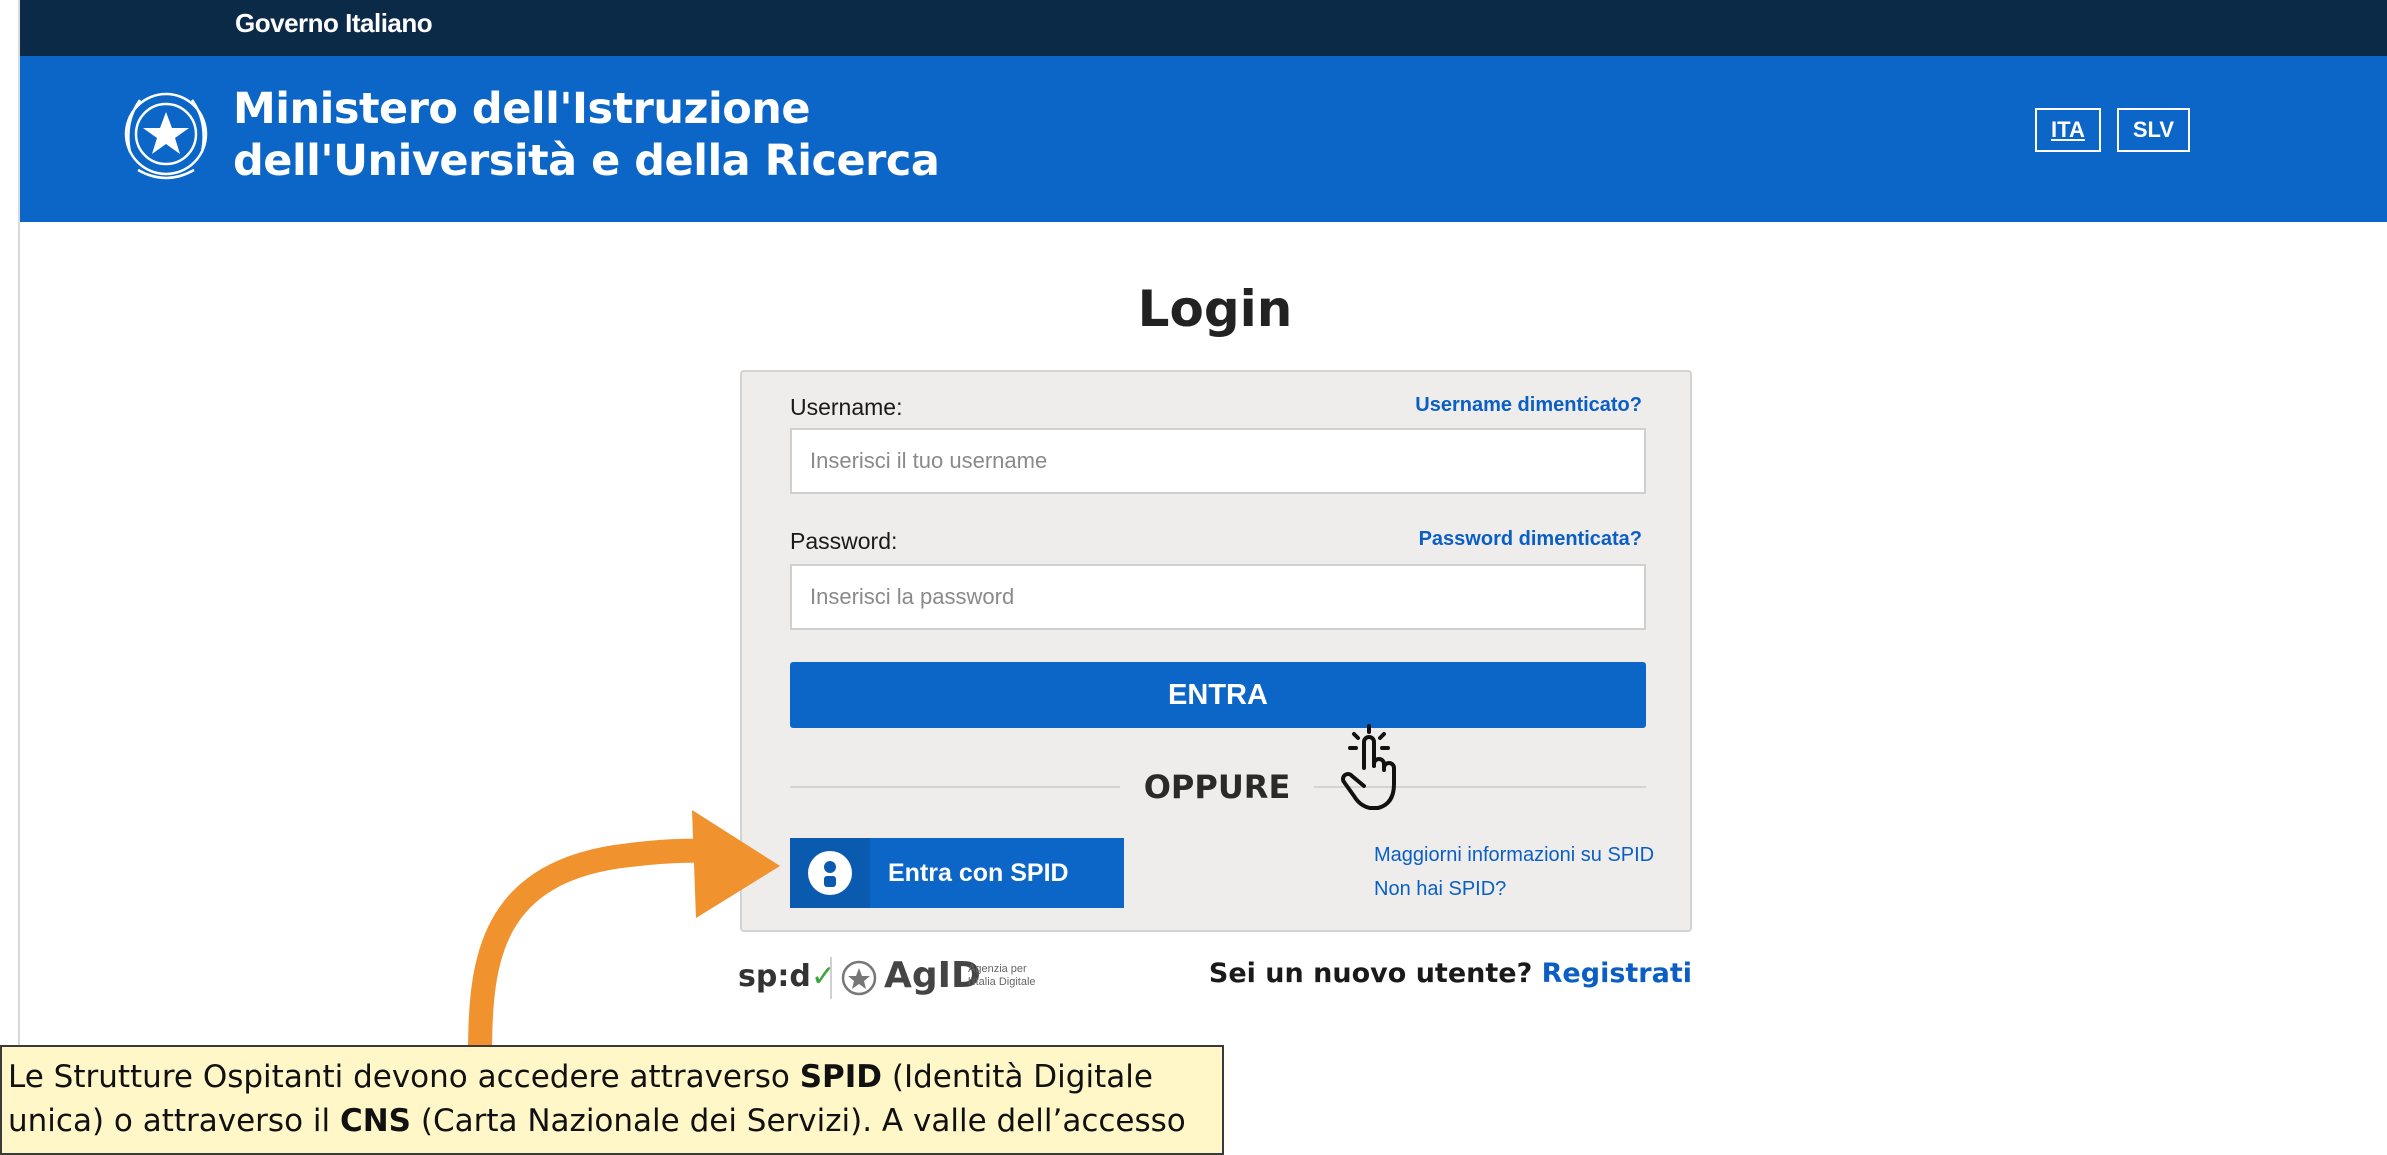  What do you see at coordinates (375, 1121) in the screenshot?
I see `note-cns-bold: CNS` at bounding box center [375, 1121].